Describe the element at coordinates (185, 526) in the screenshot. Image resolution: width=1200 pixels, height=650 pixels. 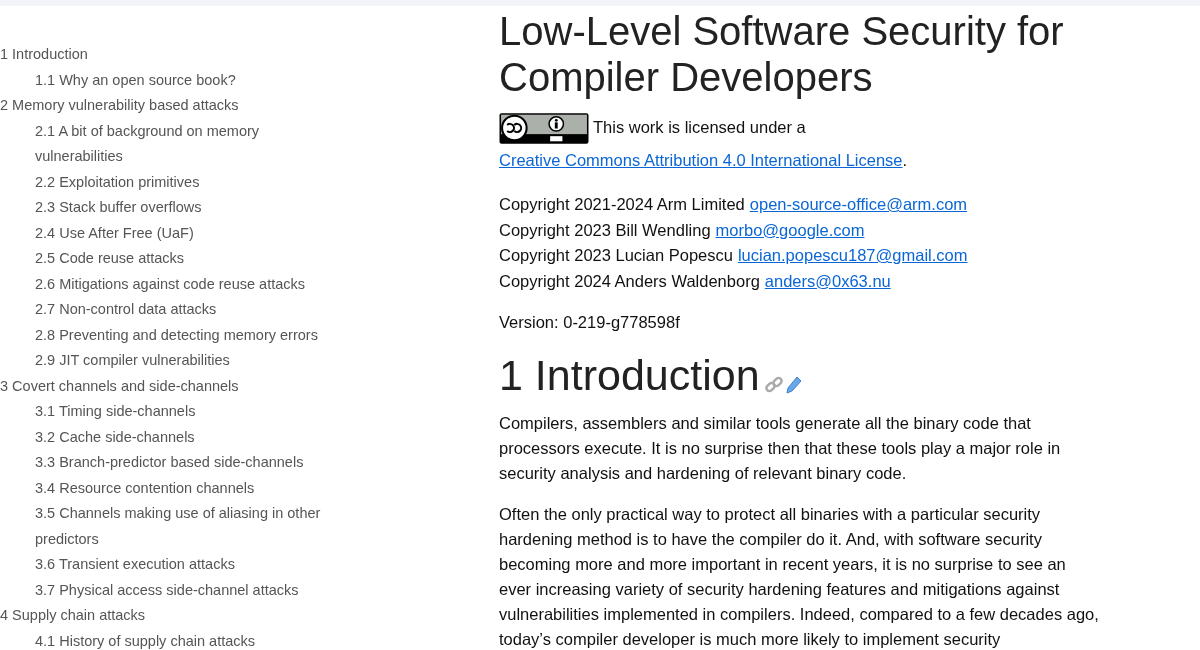
I see `toc-link: 3.5 Channels making use of aliasing in other predictors` at that location.